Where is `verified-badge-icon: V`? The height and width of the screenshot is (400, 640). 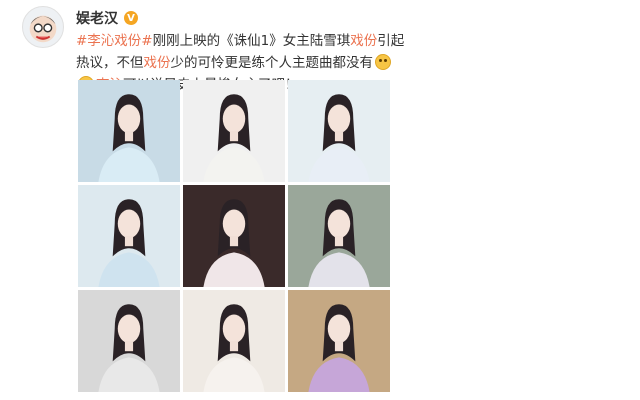
verified-badge-icon: V is located at coordinates (131, 18).